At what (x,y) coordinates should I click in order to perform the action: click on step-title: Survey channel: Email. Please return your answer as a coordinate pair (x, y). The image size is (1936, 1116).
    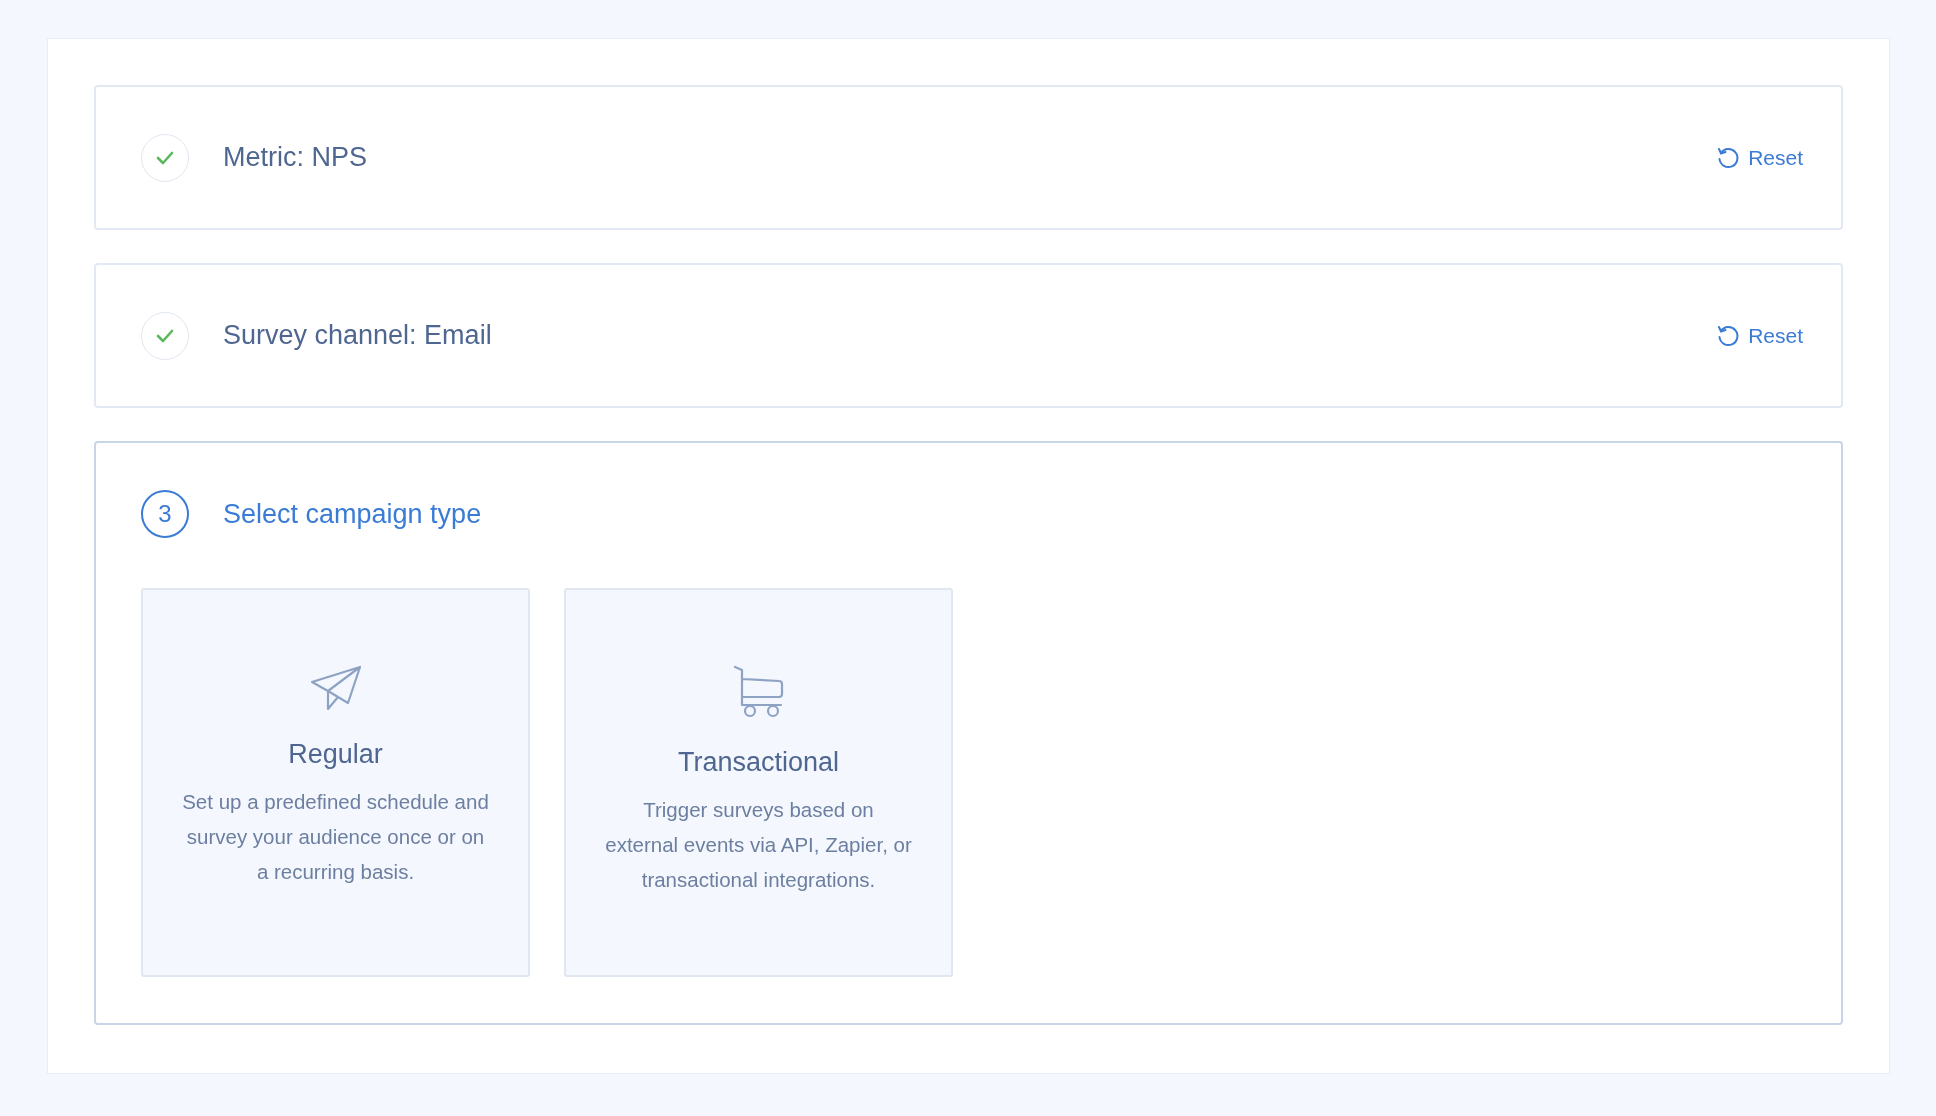
    Looking at the image, I should click on (358, 335).